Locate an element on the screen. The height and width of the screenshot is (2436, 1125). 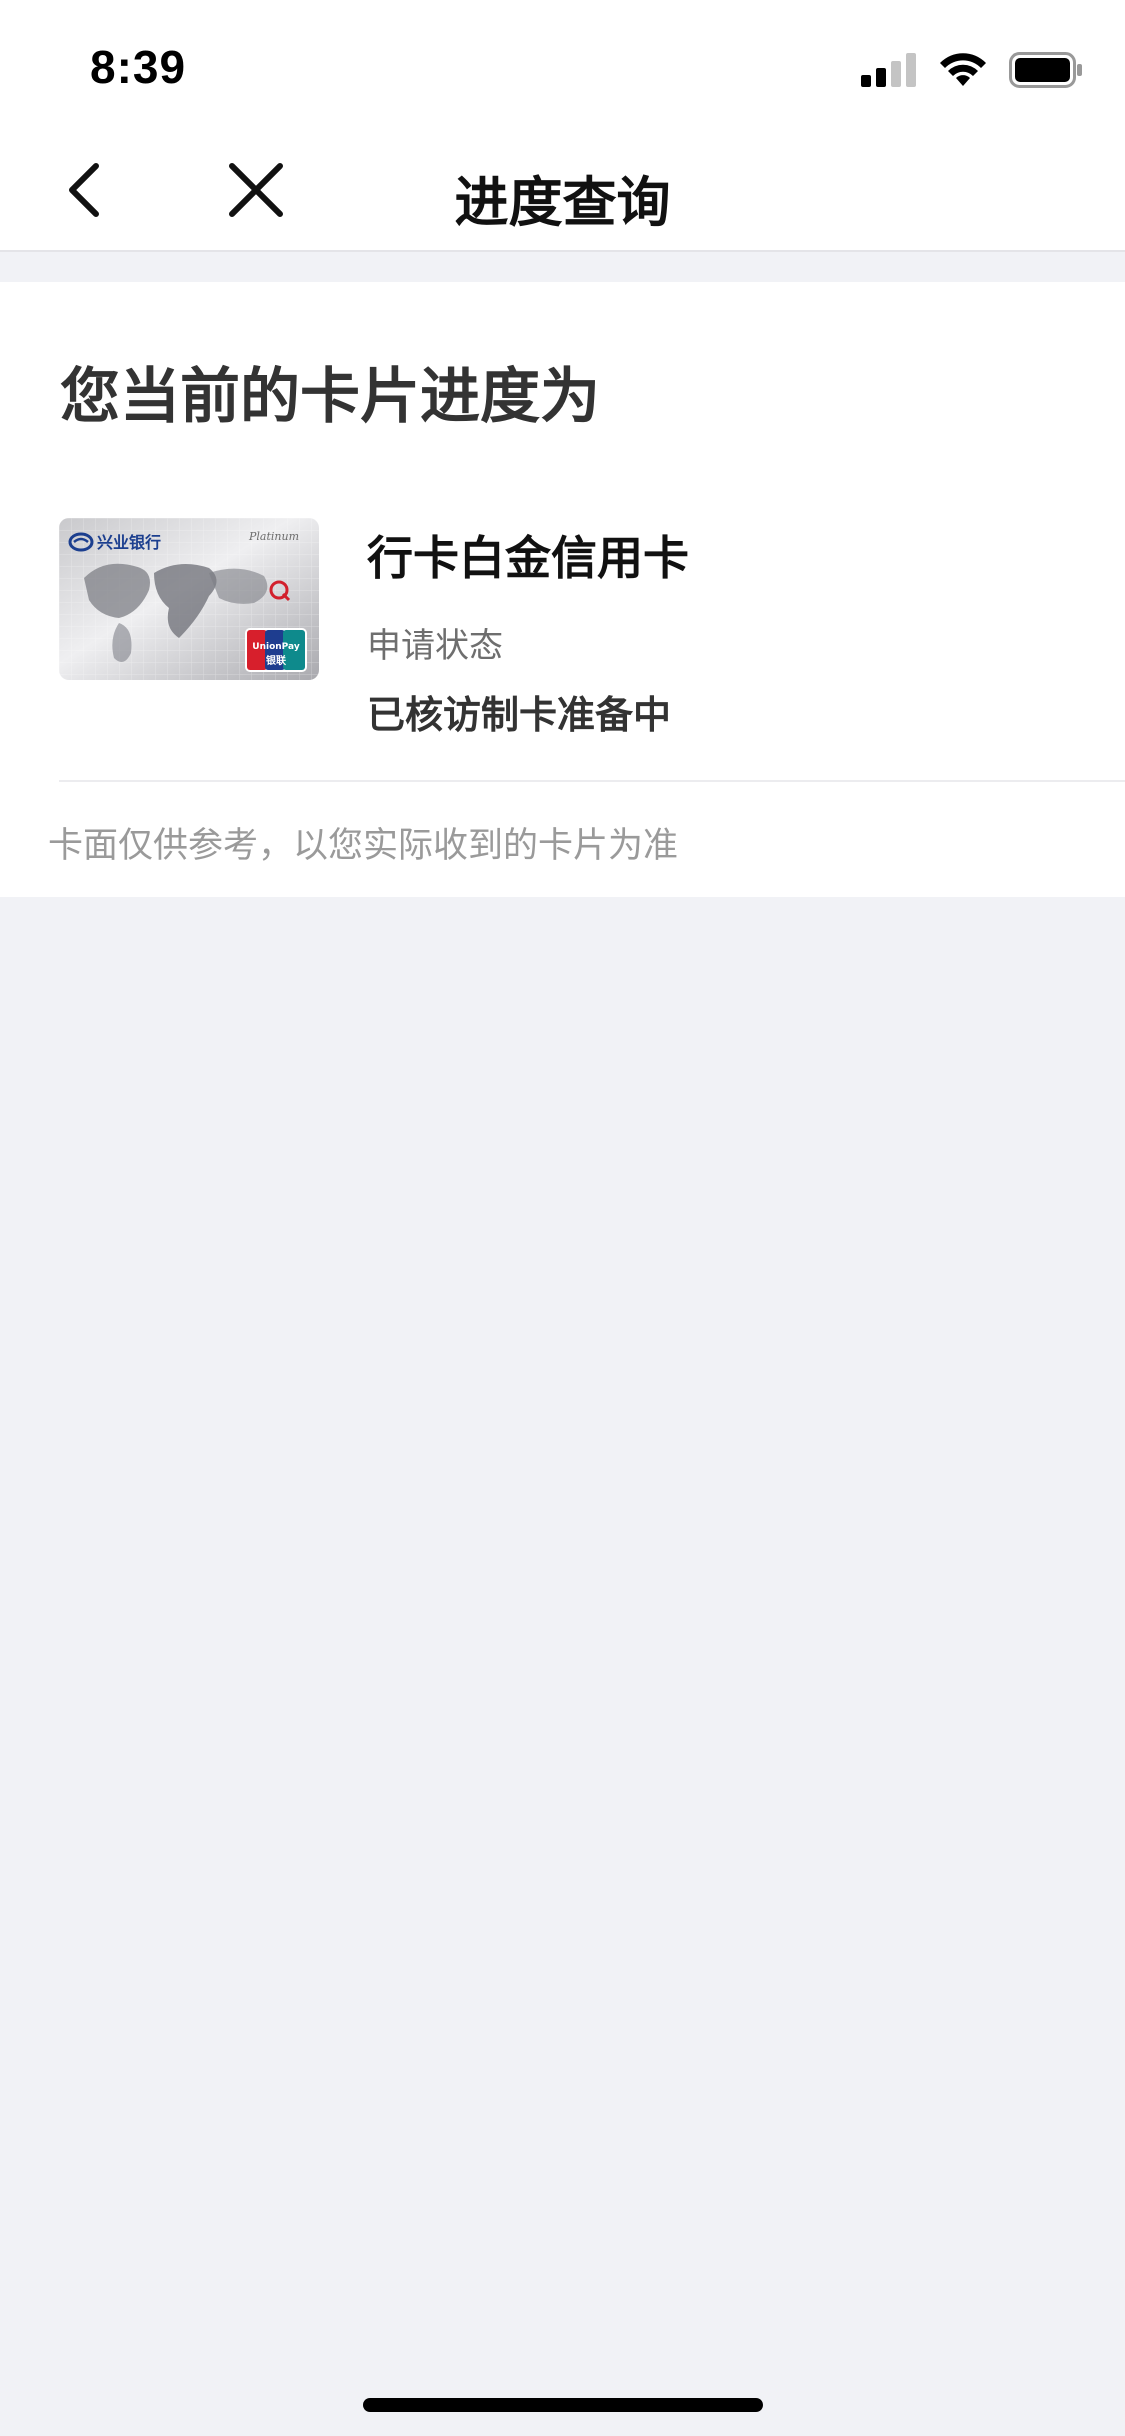
status-time: 8:39 is located at coordinates (138, 67).